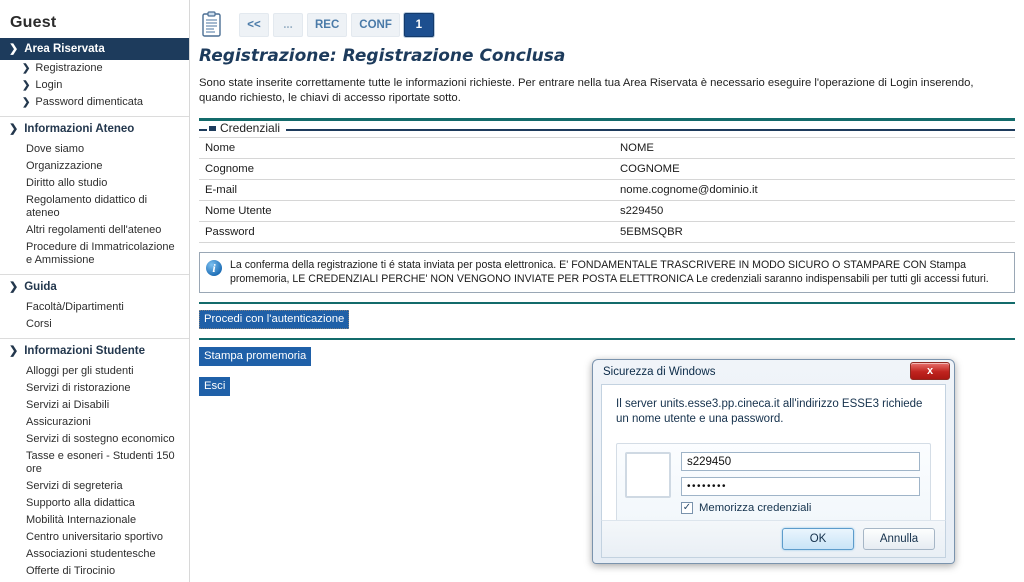 The image size is (1024, 582). I want to click on sidebar-item-label: Centro universitario sportivo, so click(94, 537).